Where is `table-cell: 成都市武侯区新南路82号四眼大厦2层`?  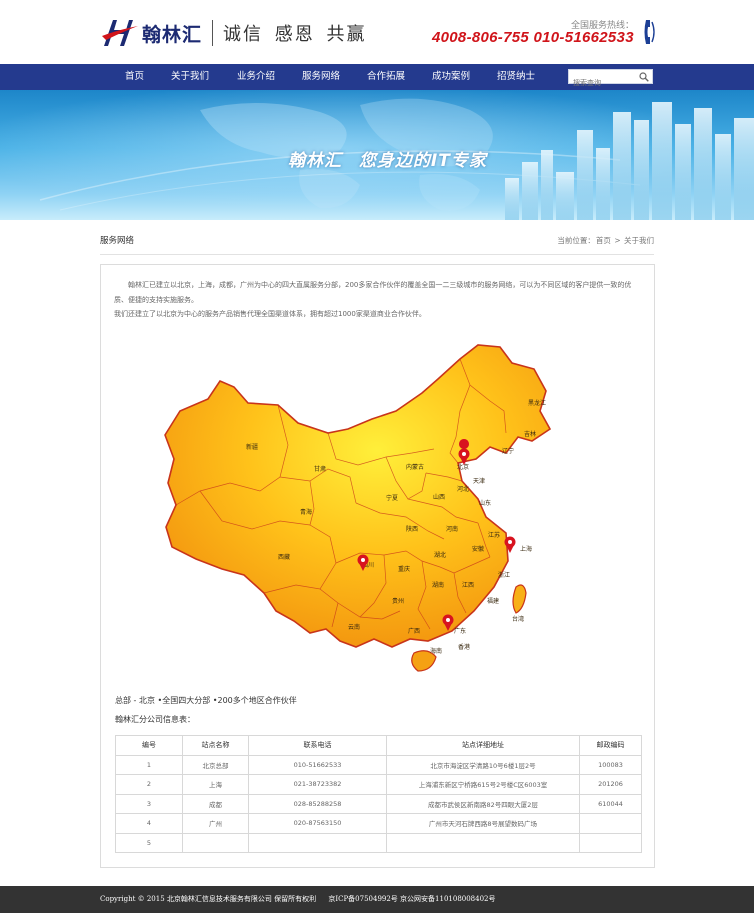
table-cell: 成都市武侯区新南路82号四眼大厦2层 is located at coordinates (483, 803).